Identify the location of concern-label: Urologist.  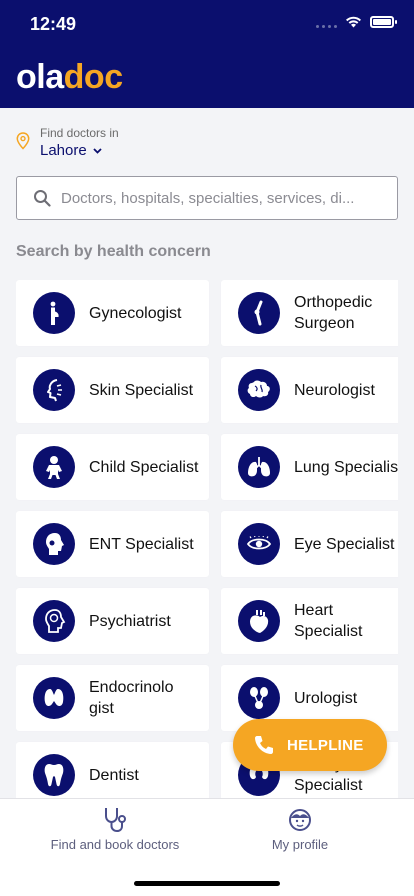
(326, 698).